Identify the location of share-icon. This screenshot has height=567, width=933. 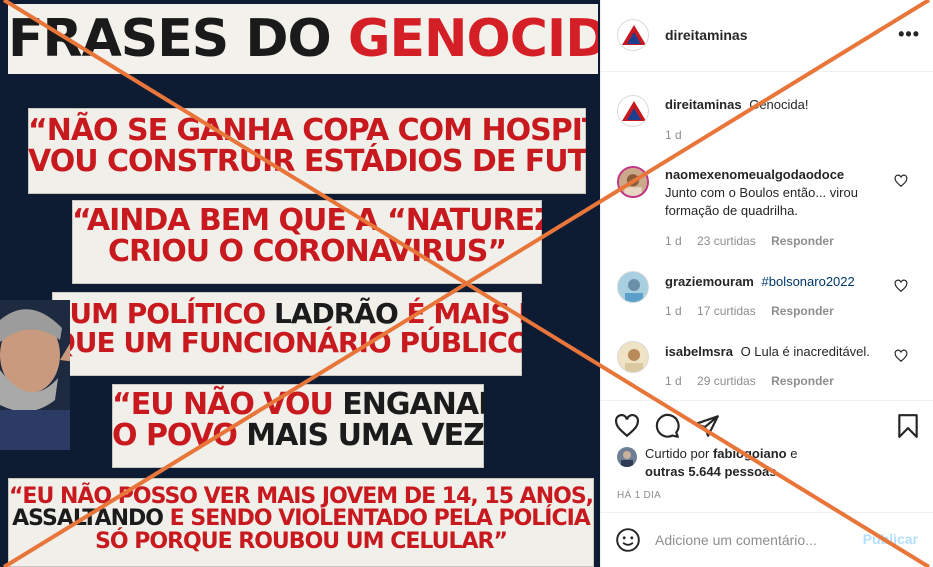
(707, 426).